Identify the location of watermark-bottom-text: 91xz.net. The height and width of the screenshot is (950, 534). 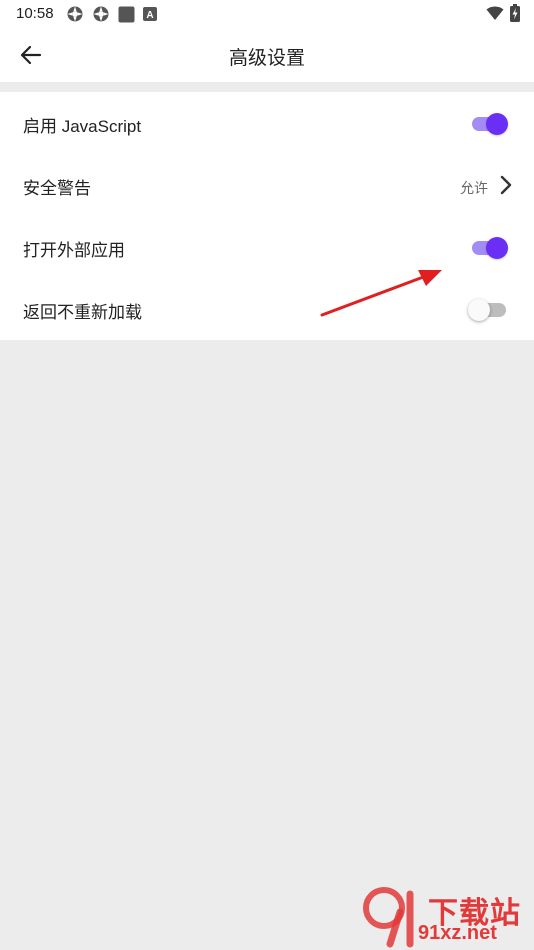
(457, 933).